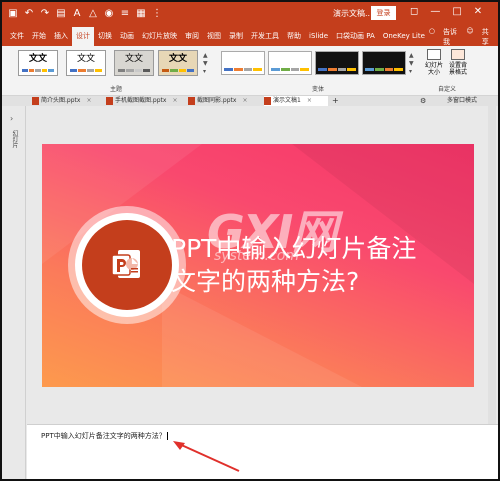 Image resolution: width=500 pixels, height=481 pixels. I want to click on align-icon: ≡, so click(125, 14).